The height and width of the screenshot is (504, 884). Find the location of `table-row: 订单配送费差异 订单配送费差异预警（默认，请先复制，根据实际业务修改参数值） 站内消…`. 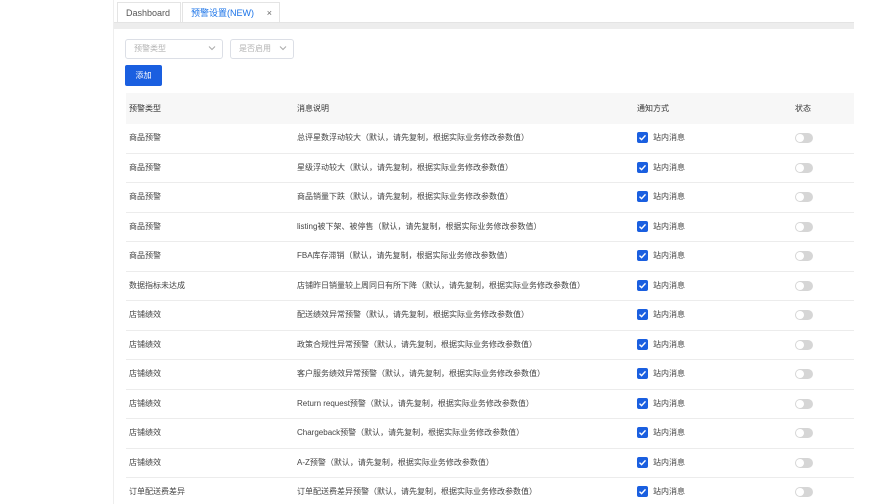

table-row: 订单配送费差异 订单配送费差异预警（默认，请先复制，根据实际业务修改参数值） 站内消… is located at coordinates (490, 491).